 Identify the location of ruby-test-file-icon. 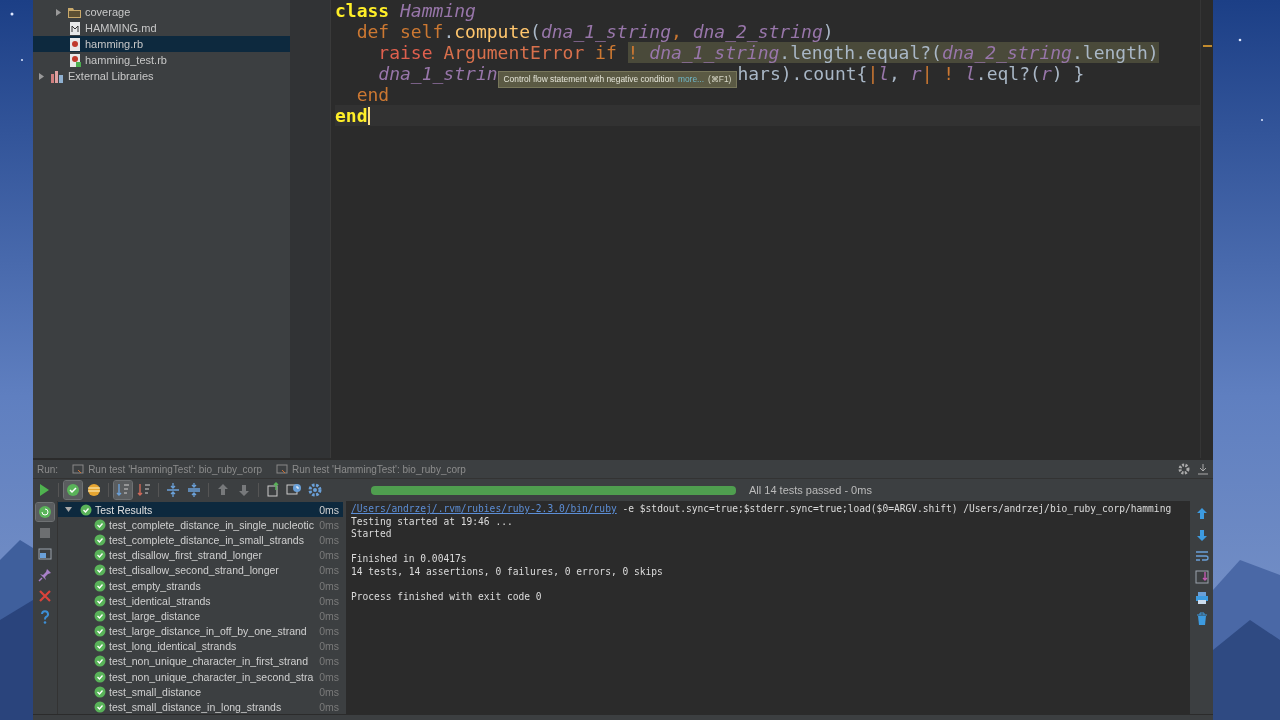
(74, 60).